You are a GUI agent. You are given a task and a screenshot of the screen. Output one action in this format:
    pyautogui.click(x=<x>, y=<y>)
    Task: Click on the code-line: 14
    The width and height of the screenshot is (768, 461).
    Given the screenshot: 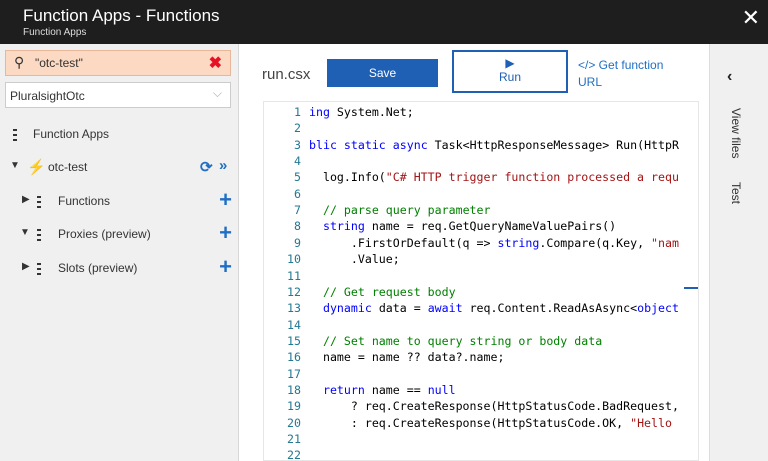 What is the action you would take?
    pyautogui.click(x=481, y=325)
    